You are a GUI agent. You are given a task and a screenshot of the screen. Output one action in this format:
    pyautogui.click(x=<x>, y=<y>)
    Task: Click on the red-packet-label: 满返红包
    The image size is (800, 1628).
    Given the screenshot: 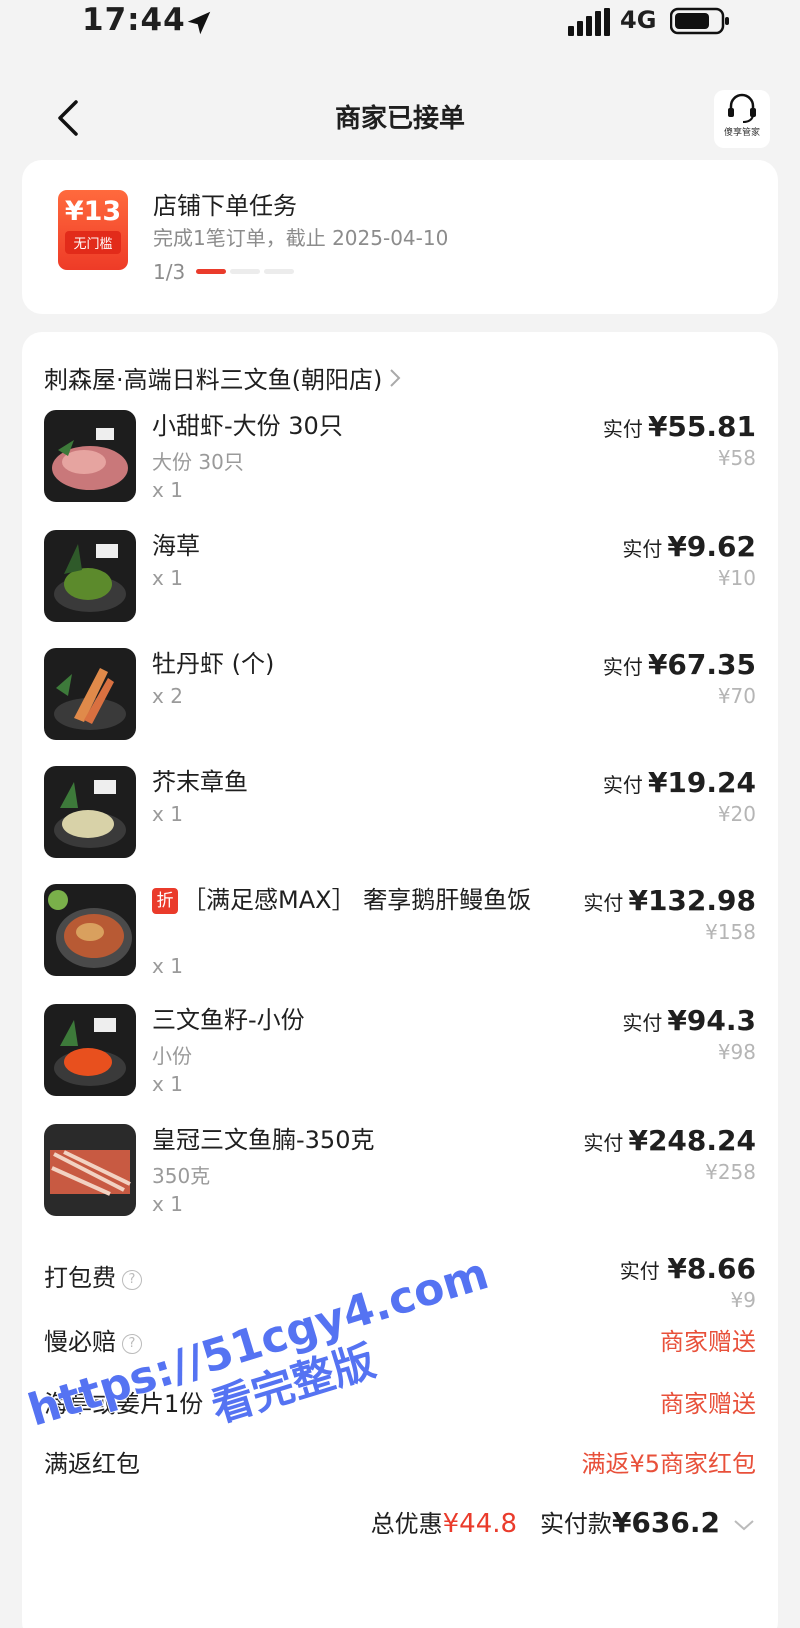 What is the action you would take?
    pyautogui.click(x=92, y=1464)
    